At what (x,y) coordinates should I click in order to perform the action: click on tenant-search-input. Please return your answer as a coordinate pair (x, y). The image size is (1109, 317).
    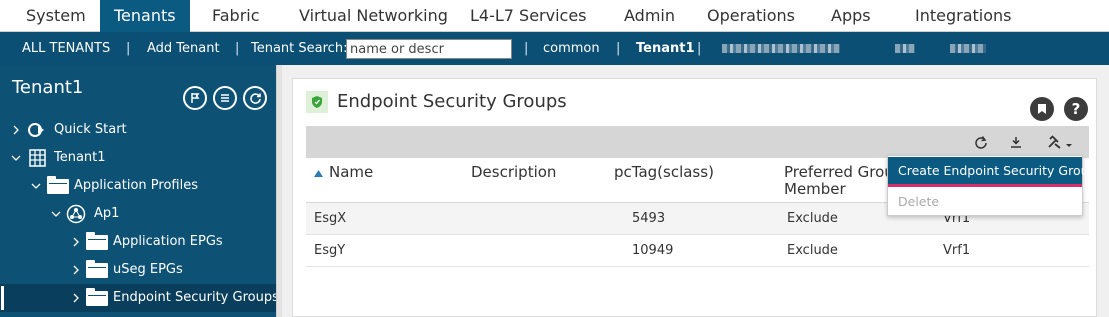
    Looking at the image, I should click on (429, 49).